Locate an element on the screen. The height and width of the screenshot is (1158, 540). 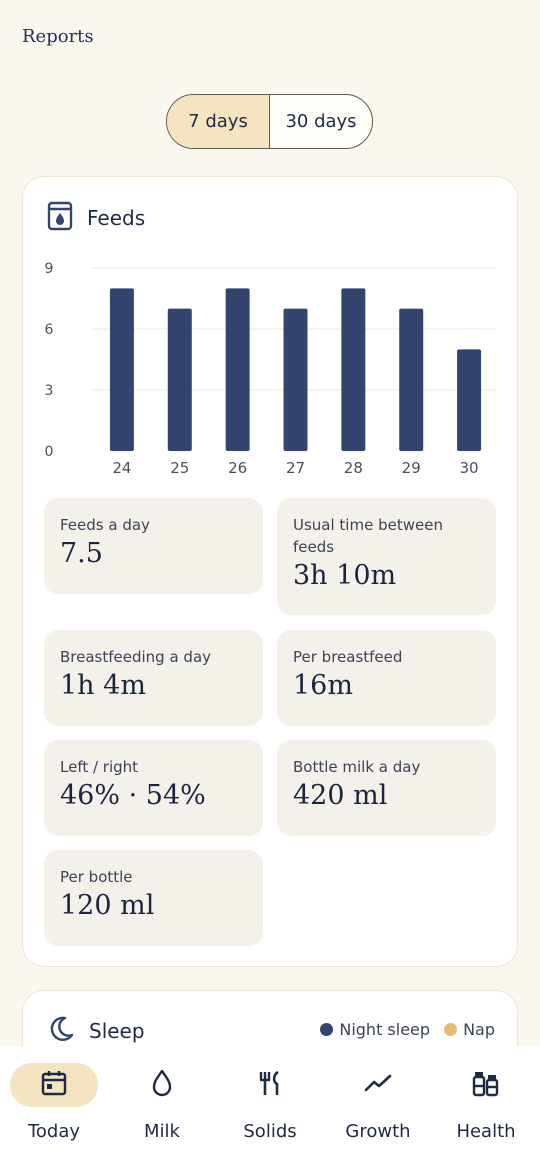
nav-label: Today is located at coordinates (54, 1131).